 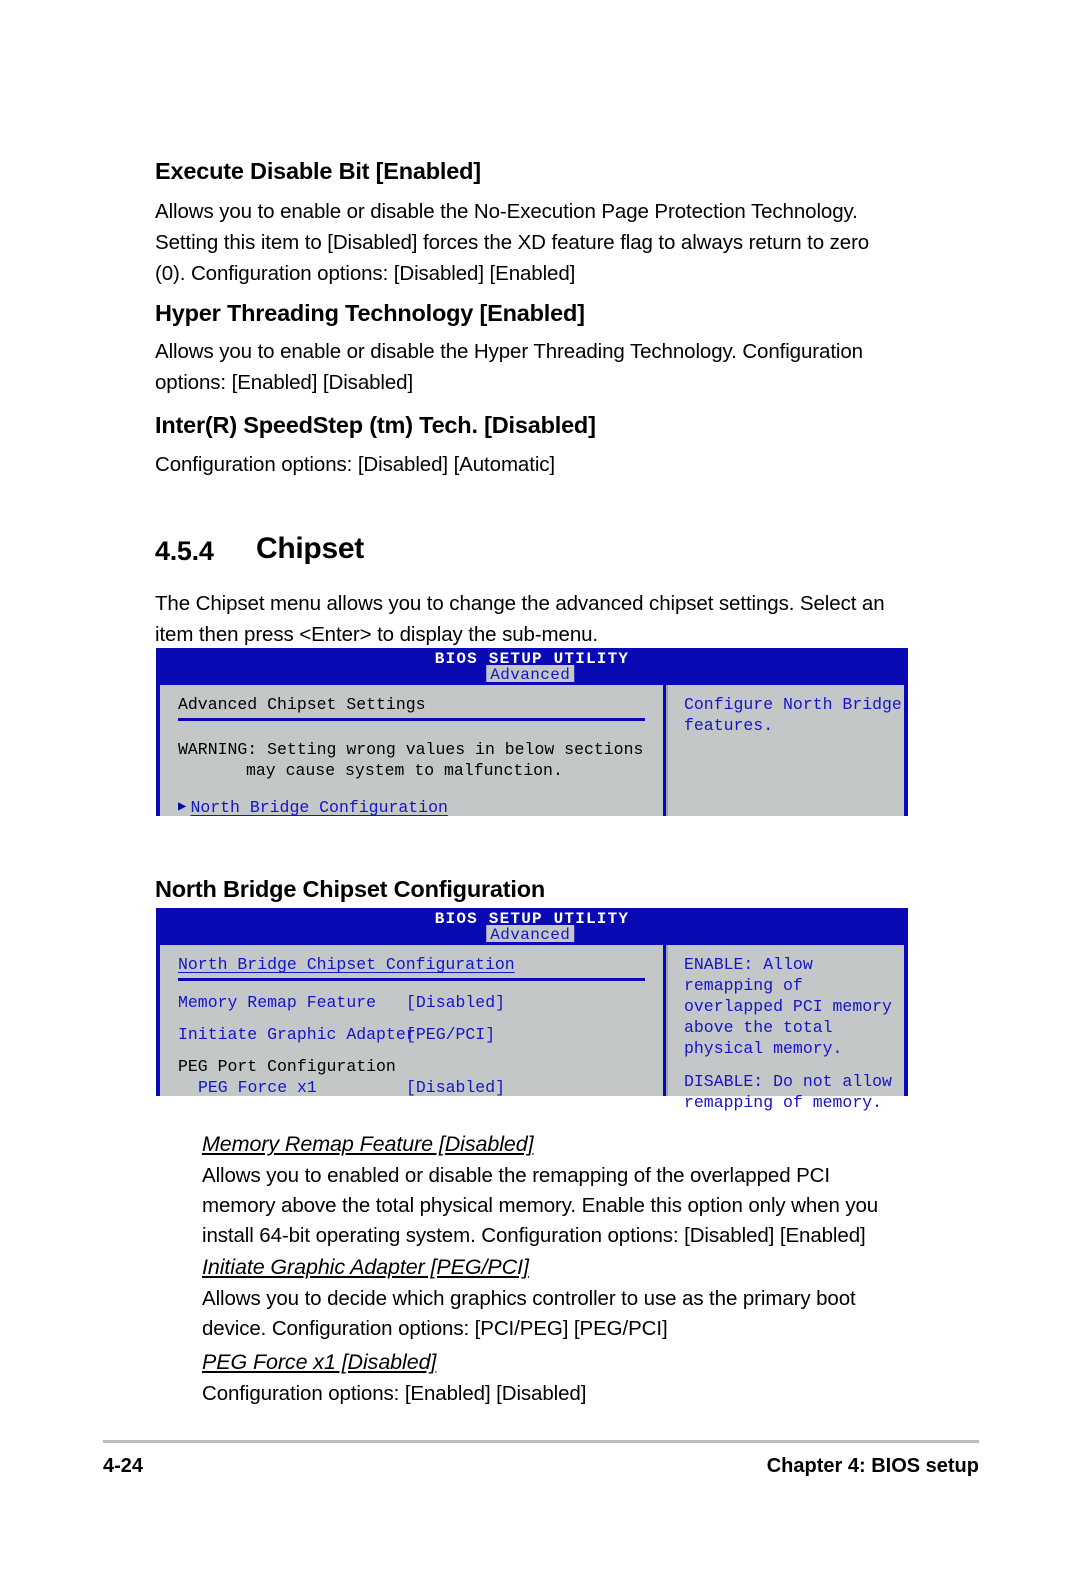 I want to click on heading-hyper-threading: Hyper Threading Technology [Enabled], so click(x=370, y=313).